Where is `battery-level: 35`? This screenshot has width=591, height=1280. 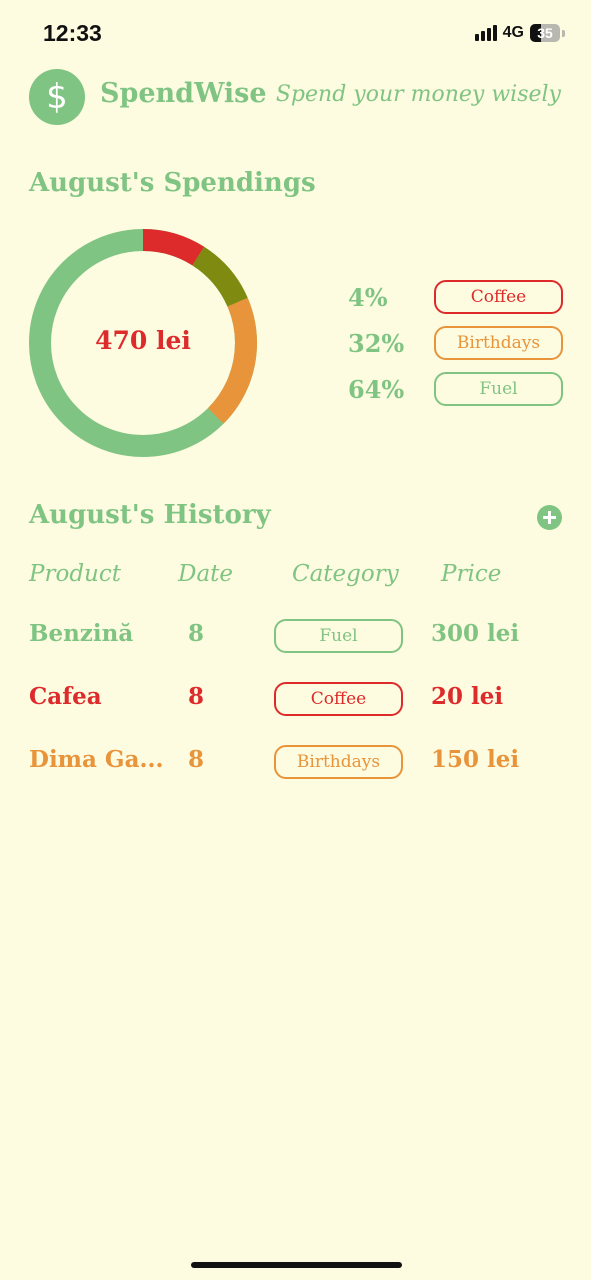 battery-level: 35 is located at coordinates (545, 33).